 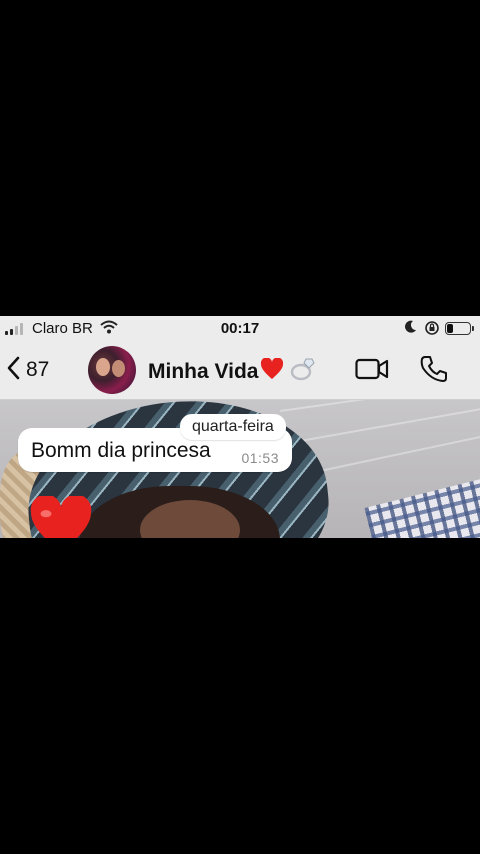 I want to click on ring-emoji-icon, so click(x=303, y=372).